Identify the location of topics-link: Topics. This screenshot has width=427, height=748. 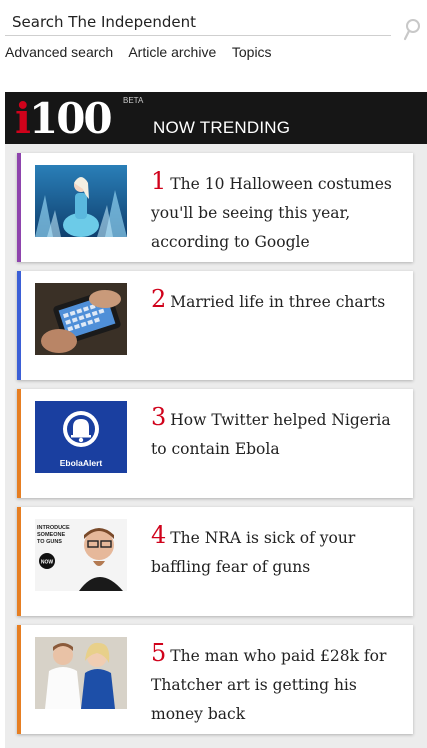
(252, 52).